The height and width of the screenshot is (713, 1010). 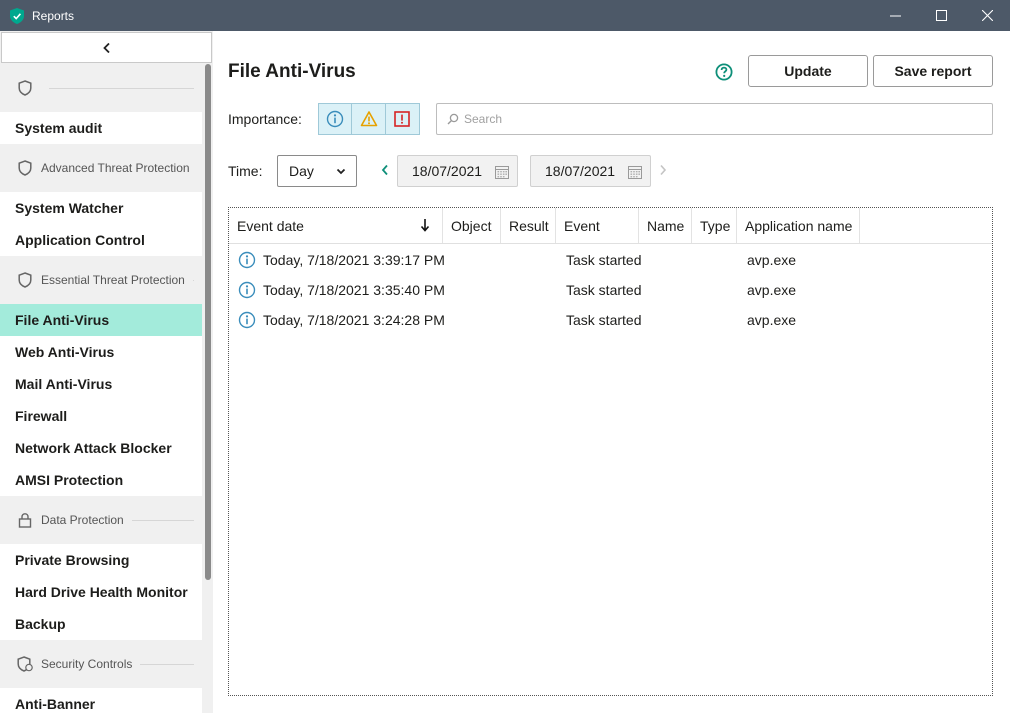 I want to click on sidebar-item-amsi-protection: AMSI Protection, so click(x=101, y=480).